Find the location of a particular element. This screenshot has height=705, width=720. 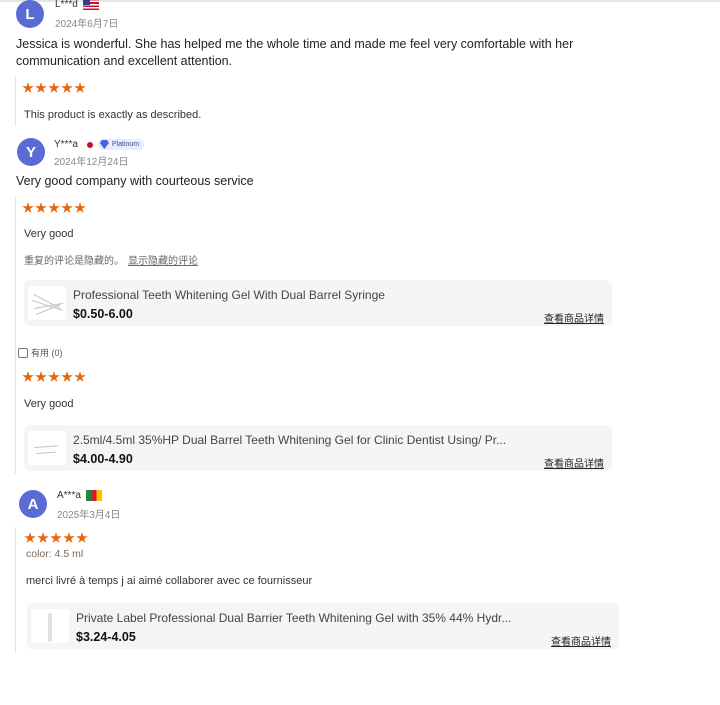

avatar-initial: Y is located at coordinates (30, 152).